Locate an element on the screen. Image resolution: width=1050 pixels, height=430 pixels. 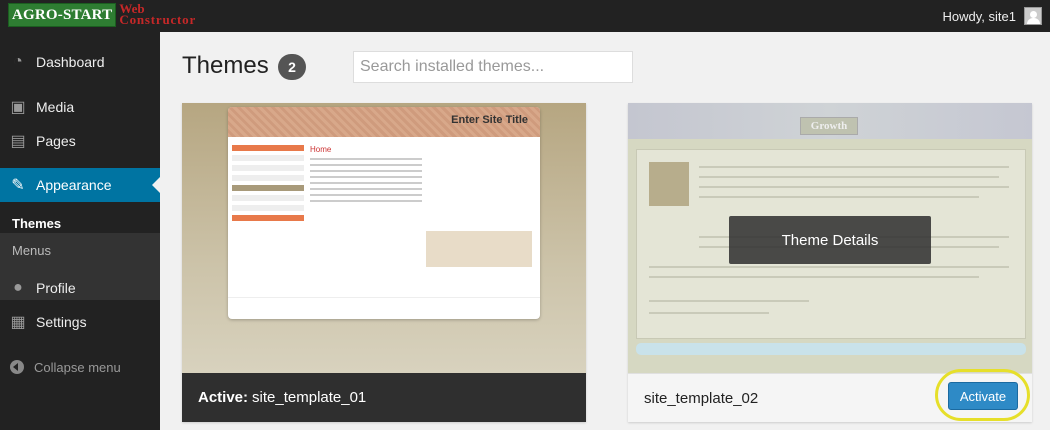
sidebar-item-pages: ▤ Pages is located at coordinates (80, 141).